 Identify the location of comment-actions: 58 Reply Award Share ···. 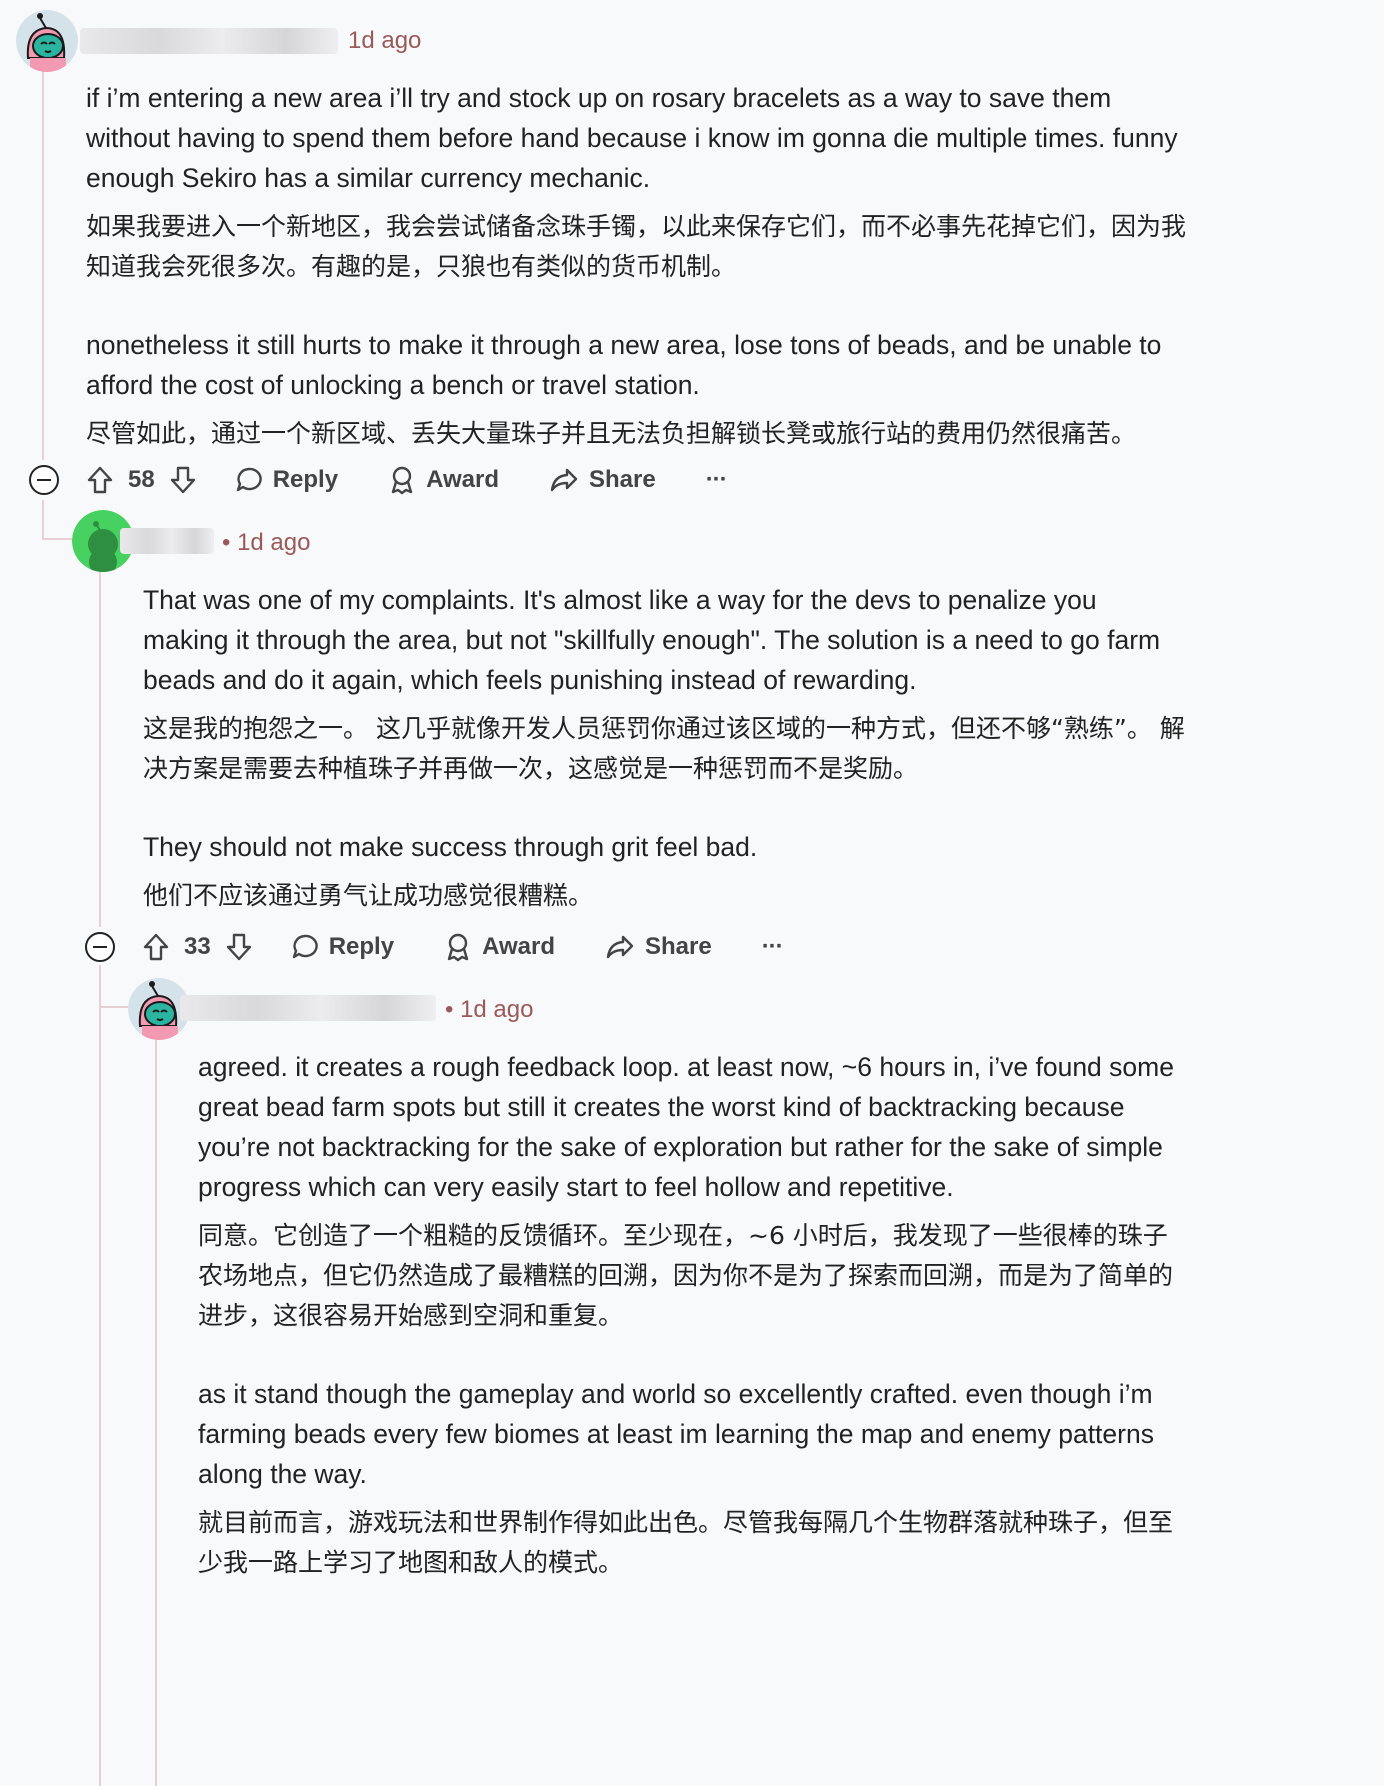
(407, 480).